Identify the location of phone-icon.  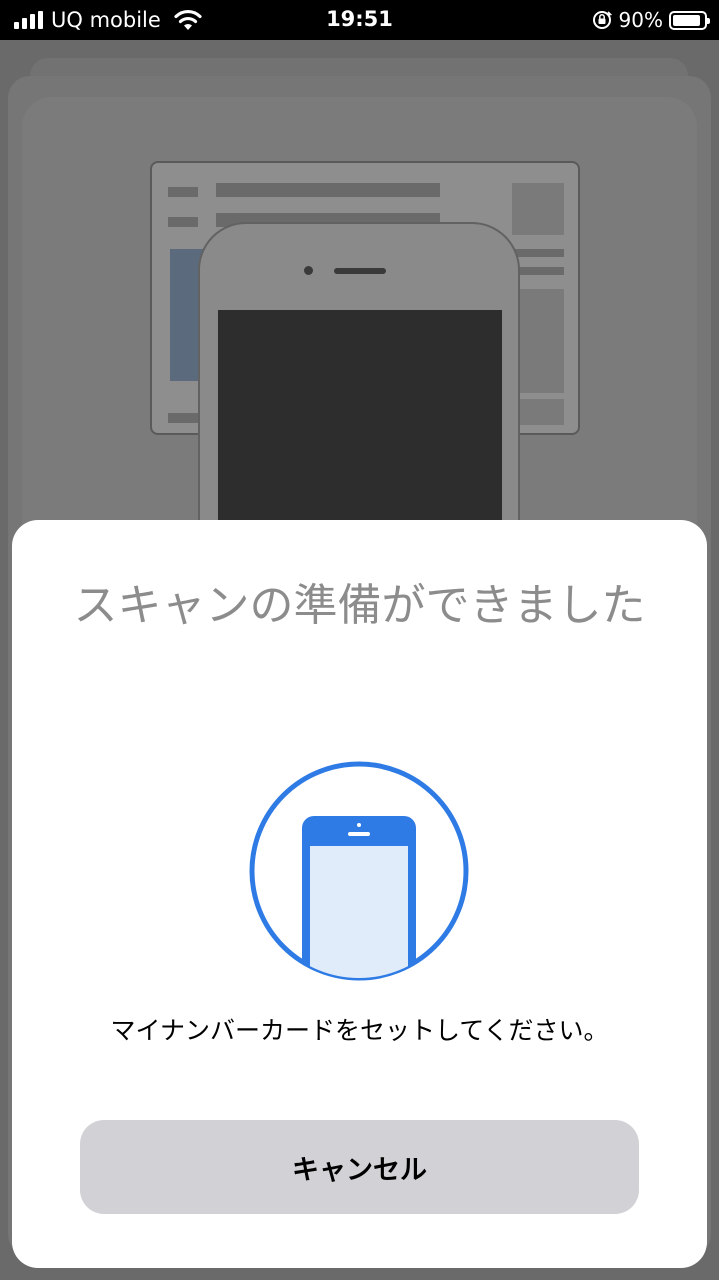
(359, 871).